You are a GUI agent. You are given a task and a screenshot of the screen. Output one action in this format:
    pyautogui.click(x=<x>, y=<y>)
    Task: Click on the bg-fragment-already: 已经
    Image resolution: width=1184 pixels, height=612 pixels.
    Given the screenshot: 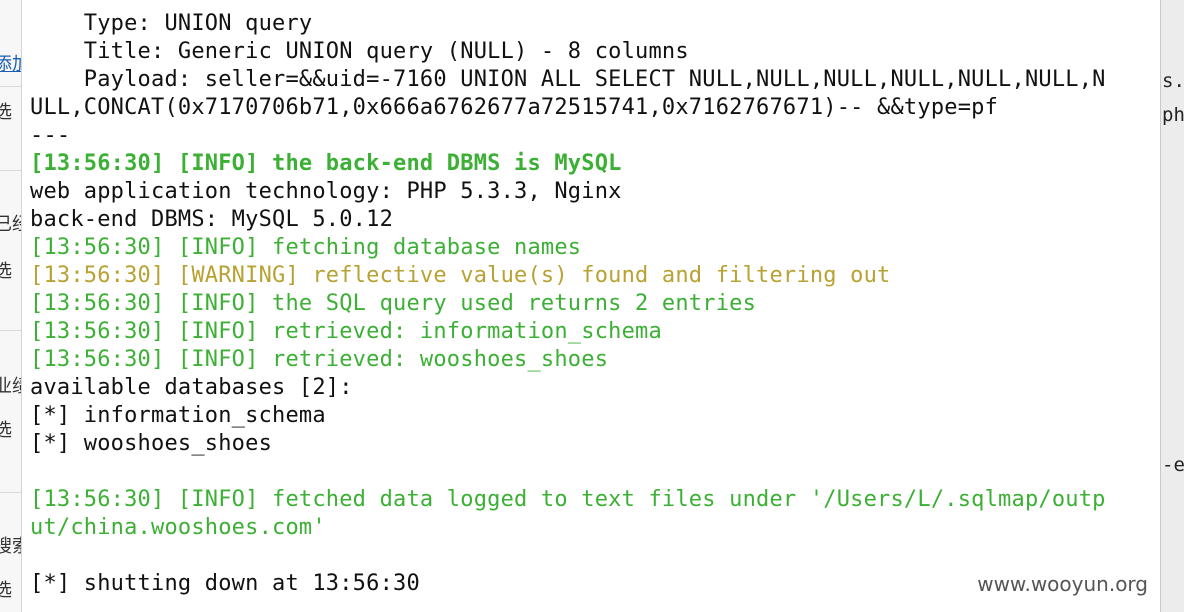 What is the action you would take?
    pyautogui.click(x=11, y=224)
    